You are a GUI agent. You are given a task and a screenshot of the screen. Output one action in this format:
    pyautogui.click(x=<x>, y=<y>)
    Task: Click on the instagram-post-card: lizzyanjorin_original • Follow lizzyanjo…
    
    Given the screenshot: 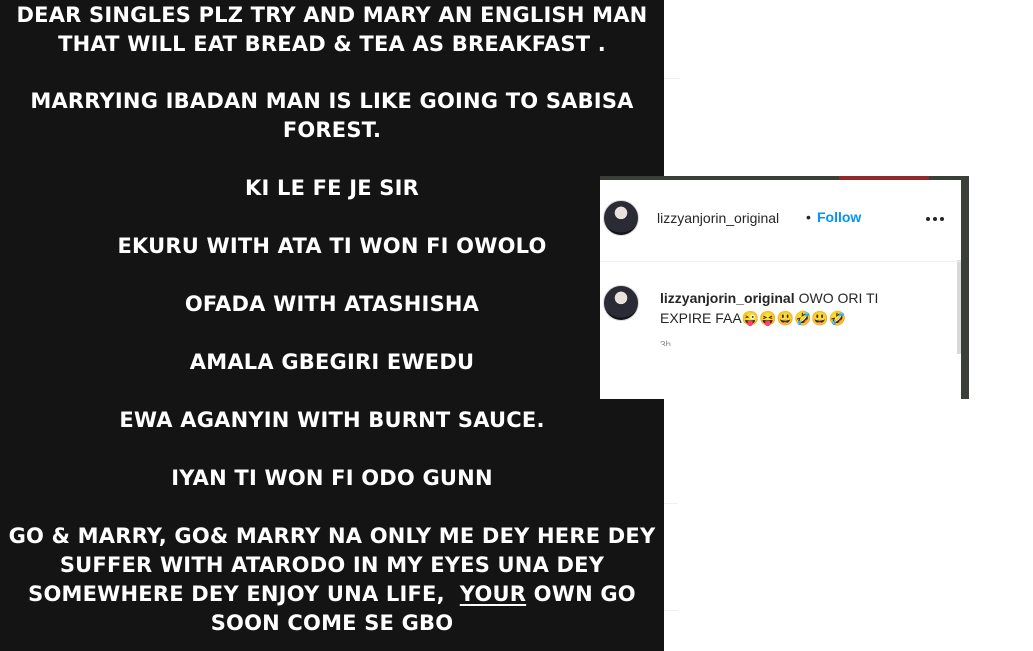 What is the action you would take?
    pyautogui.click(x=784, y=287)
    